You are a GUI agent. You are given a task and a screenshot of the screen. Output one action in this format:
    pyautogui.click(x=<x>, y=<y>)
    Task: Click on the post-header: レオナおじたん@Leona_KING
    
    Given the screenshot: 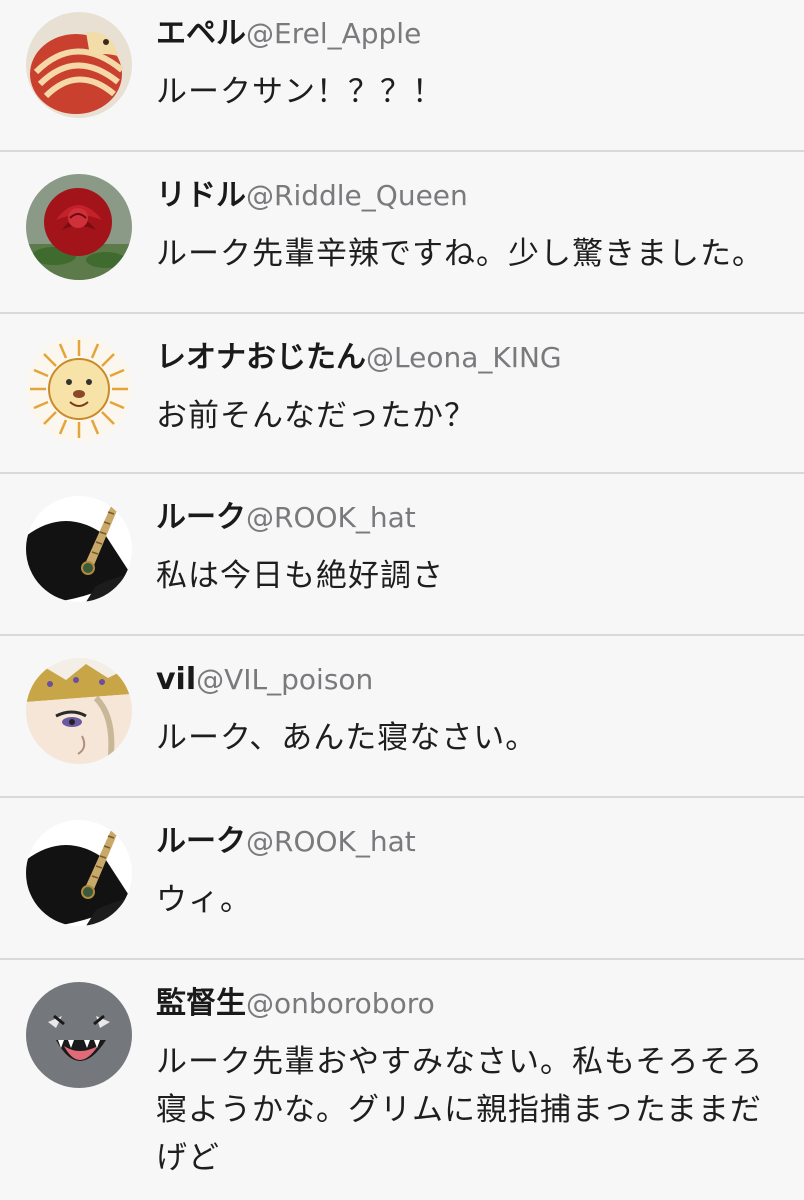 What is the action you would take?
    pyautogui.click(x=359, y=358)
    